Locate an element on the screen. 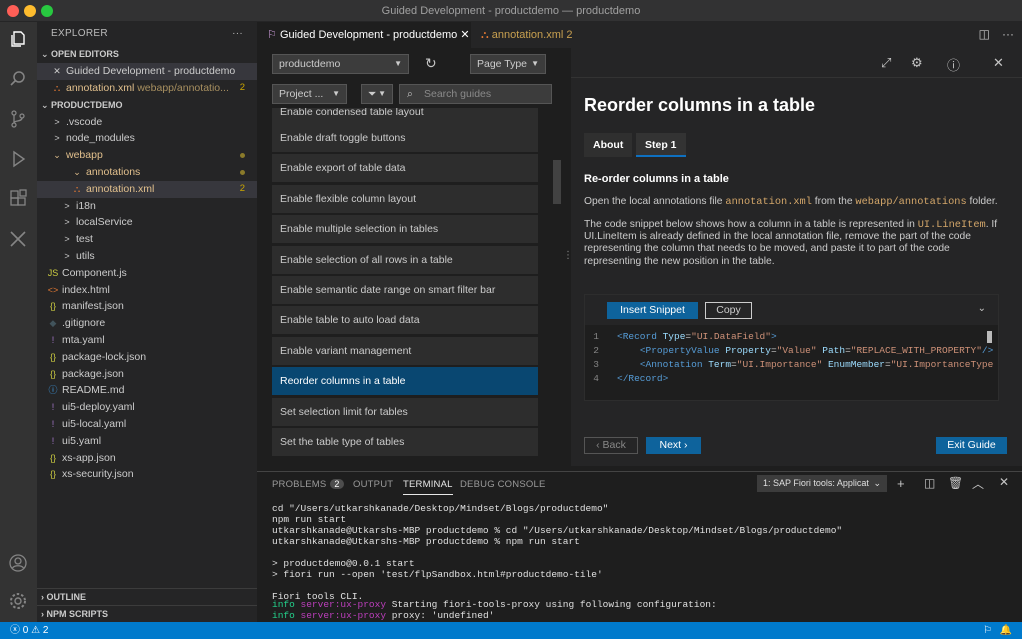 The height and width of the screenshot is (639, 1022). npm-scripts-section: › NPM SCRIPTS is located at coordinates (147, 613).